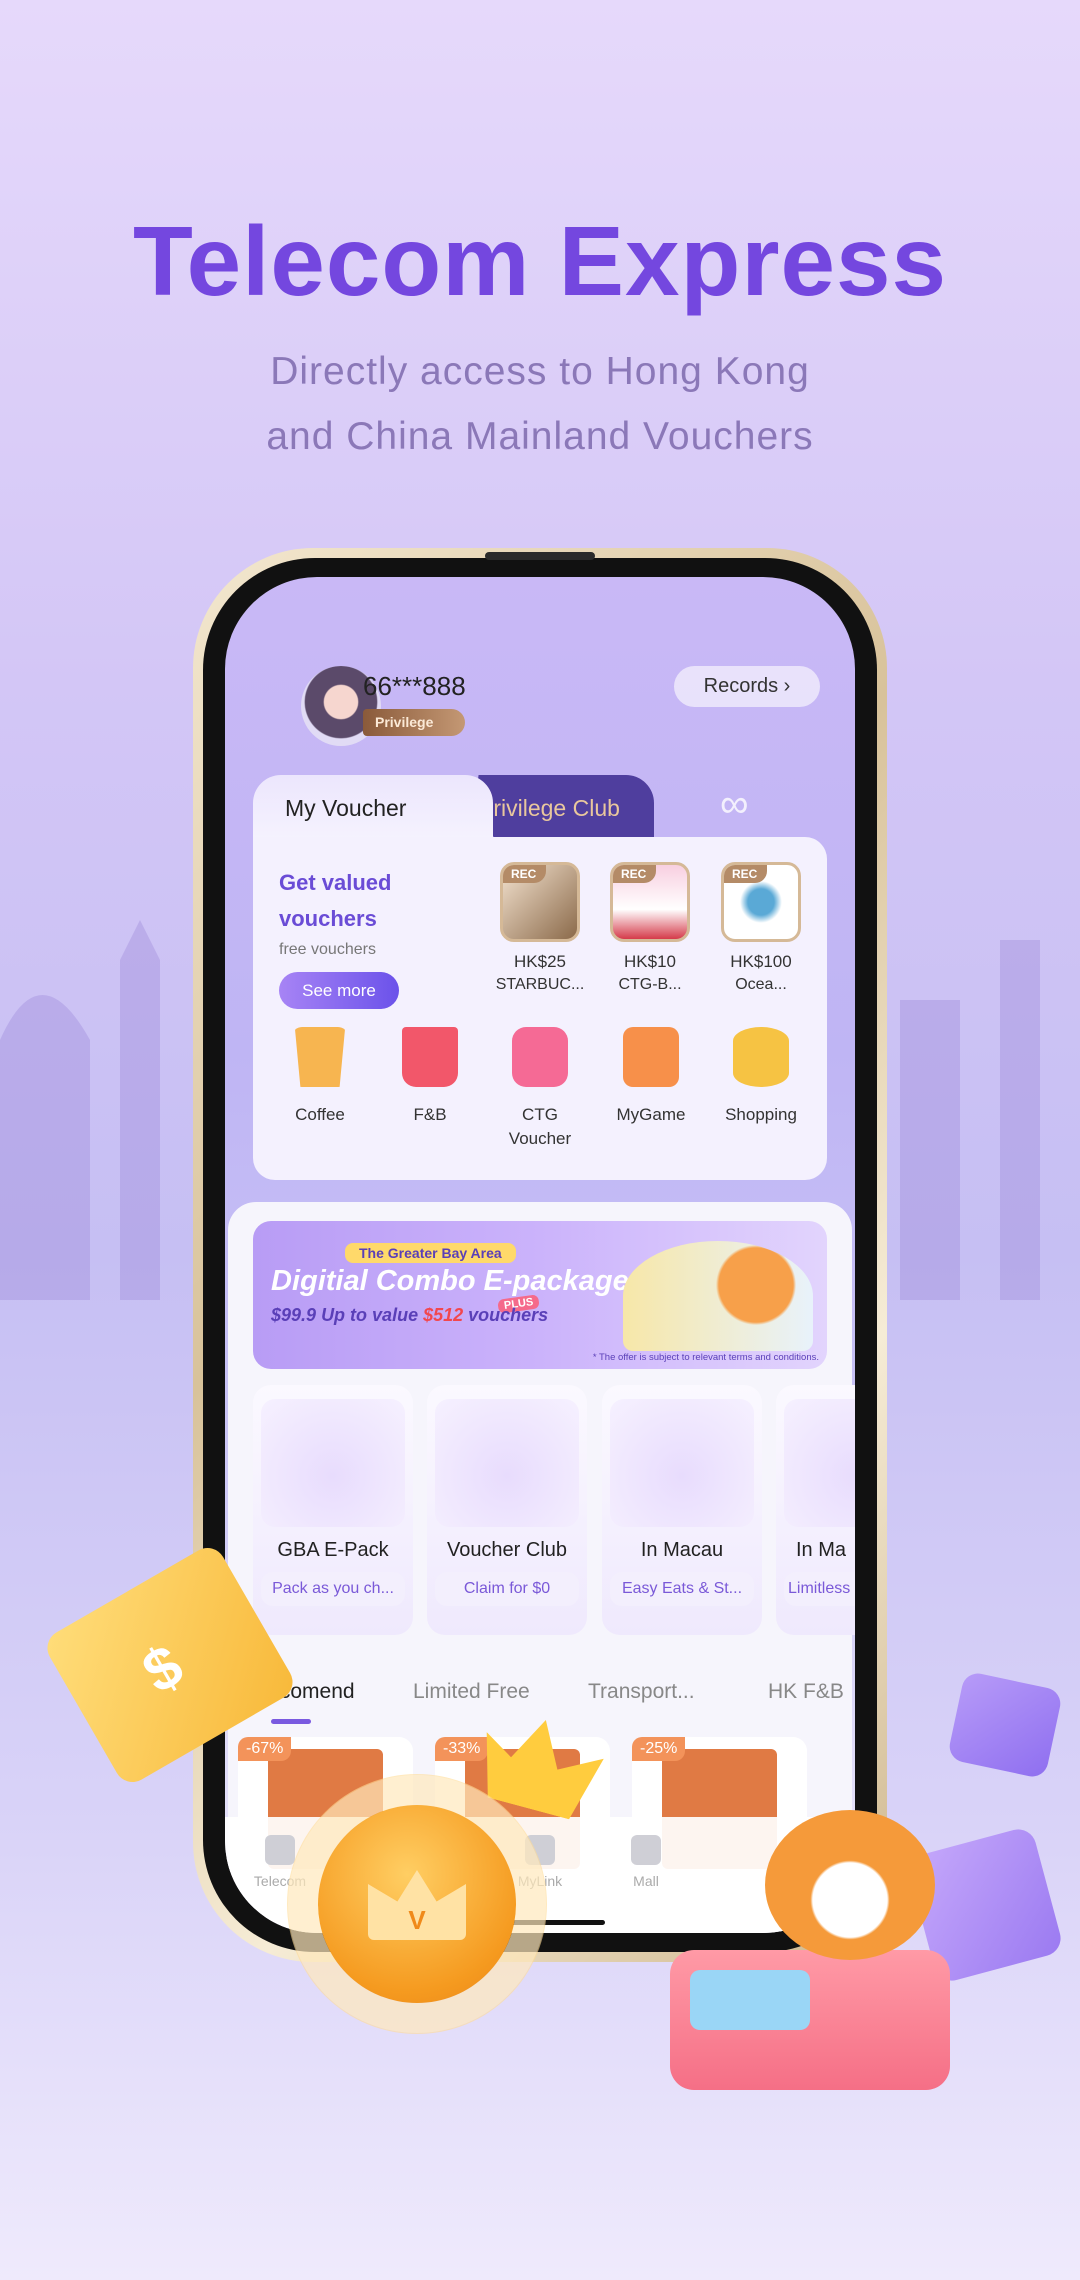 The width and height of the screenshot is (1080, 2280). I want to click on voucher-subtext: free vouchers, so click(327, 949).